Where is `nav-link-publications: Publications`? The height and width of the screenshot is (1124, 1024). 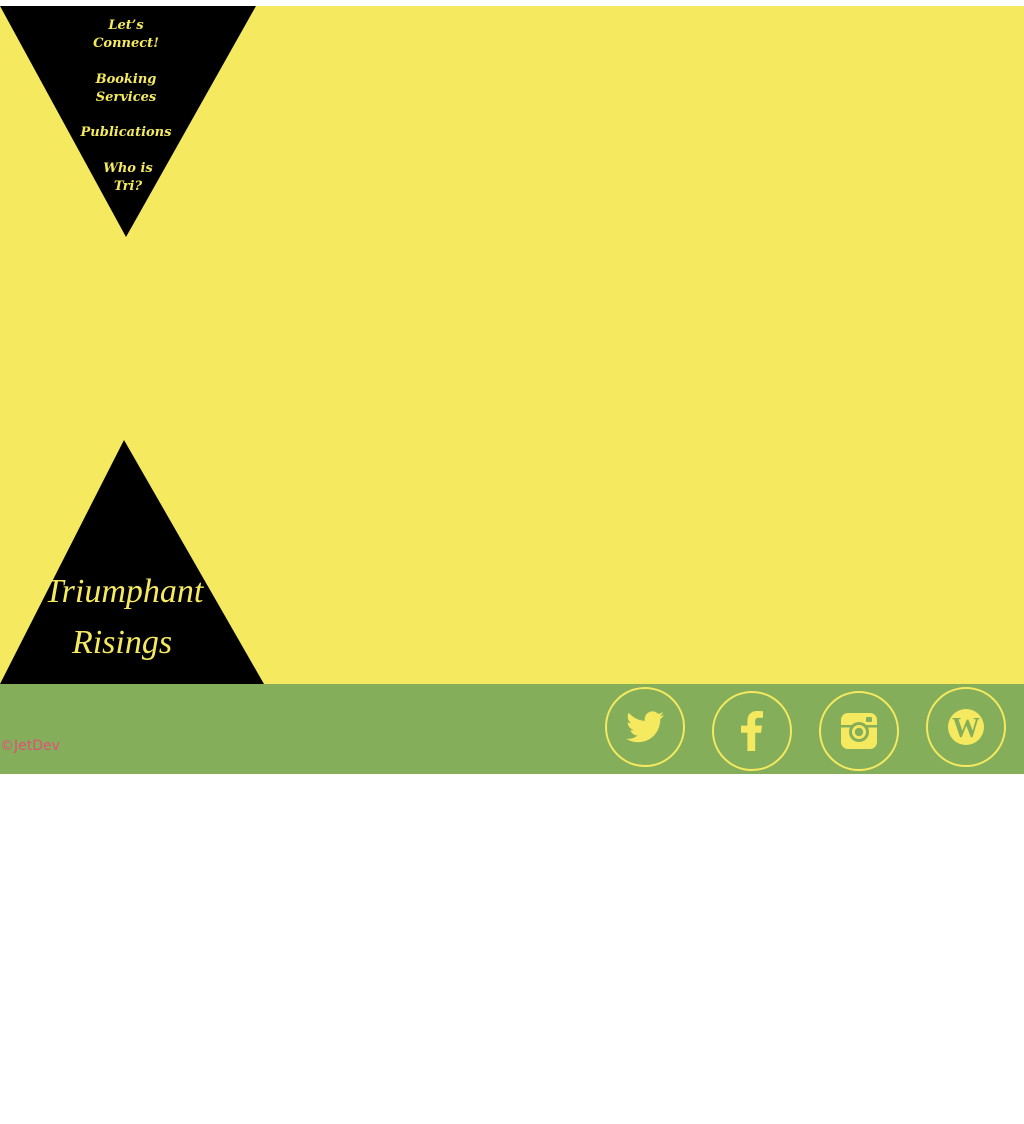
nav-link-publications: Publications is located at coordinates (126, 133).